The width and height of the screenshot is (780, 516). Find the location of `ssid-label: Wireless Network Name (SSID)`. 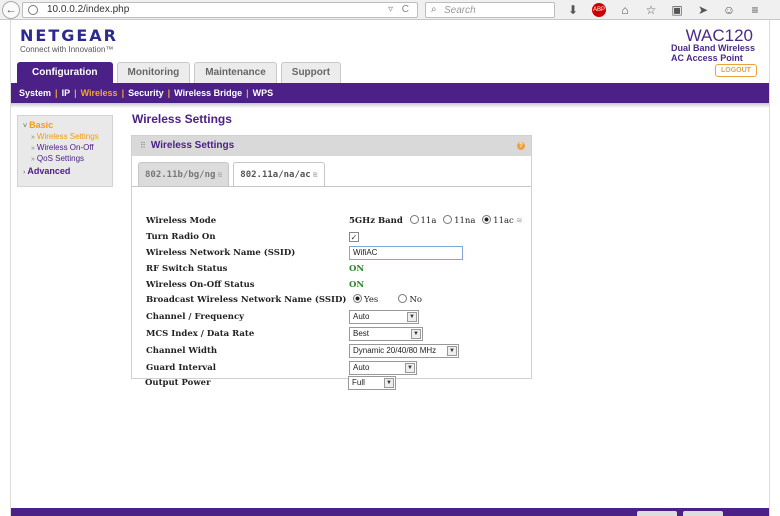

ssid-label: Wireless Network Name (SSID) is located at coordinates (221, 253).